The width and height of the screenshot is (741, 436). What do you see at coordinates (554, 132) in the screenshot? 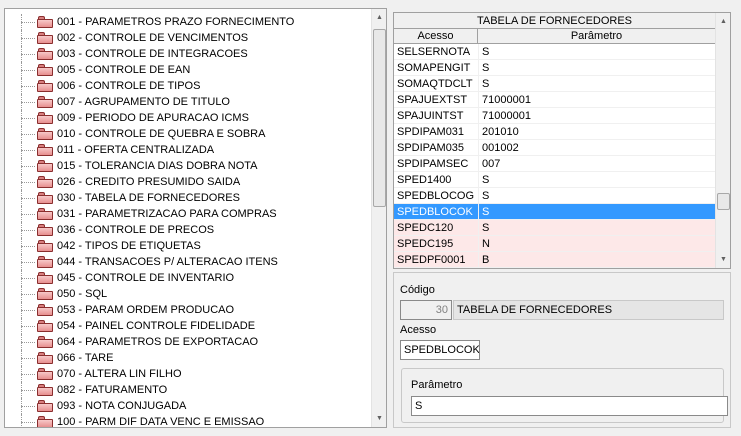
I see `grid-row: SPDIPAM031 201010` at bounding box center [554, 132].